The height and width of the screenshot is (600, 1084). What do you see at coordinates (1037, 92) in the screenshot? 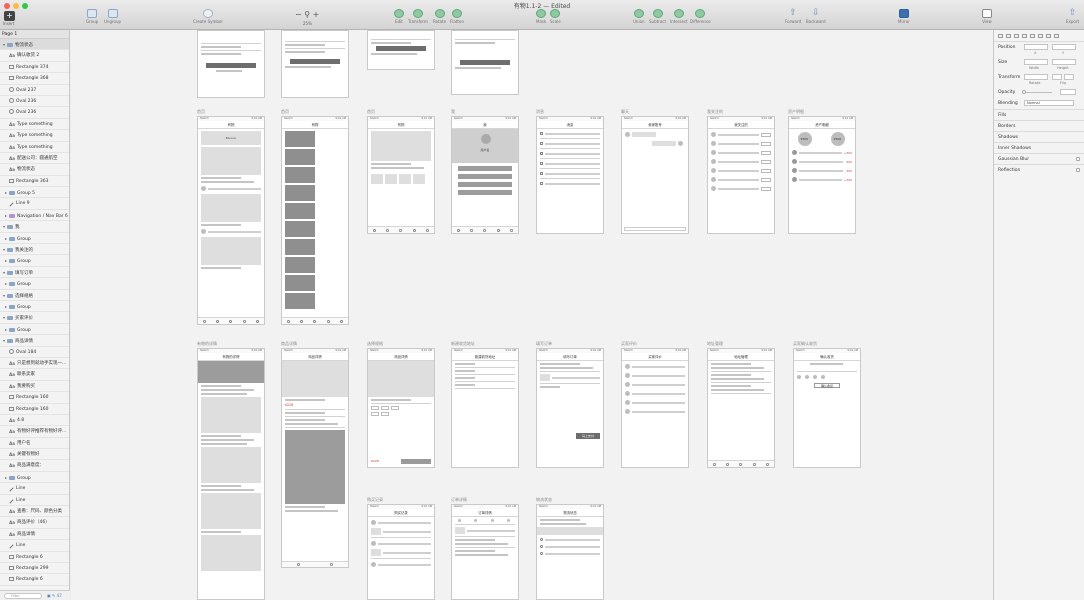
I see `opacity-slider` at bounding box center [1037, 92].